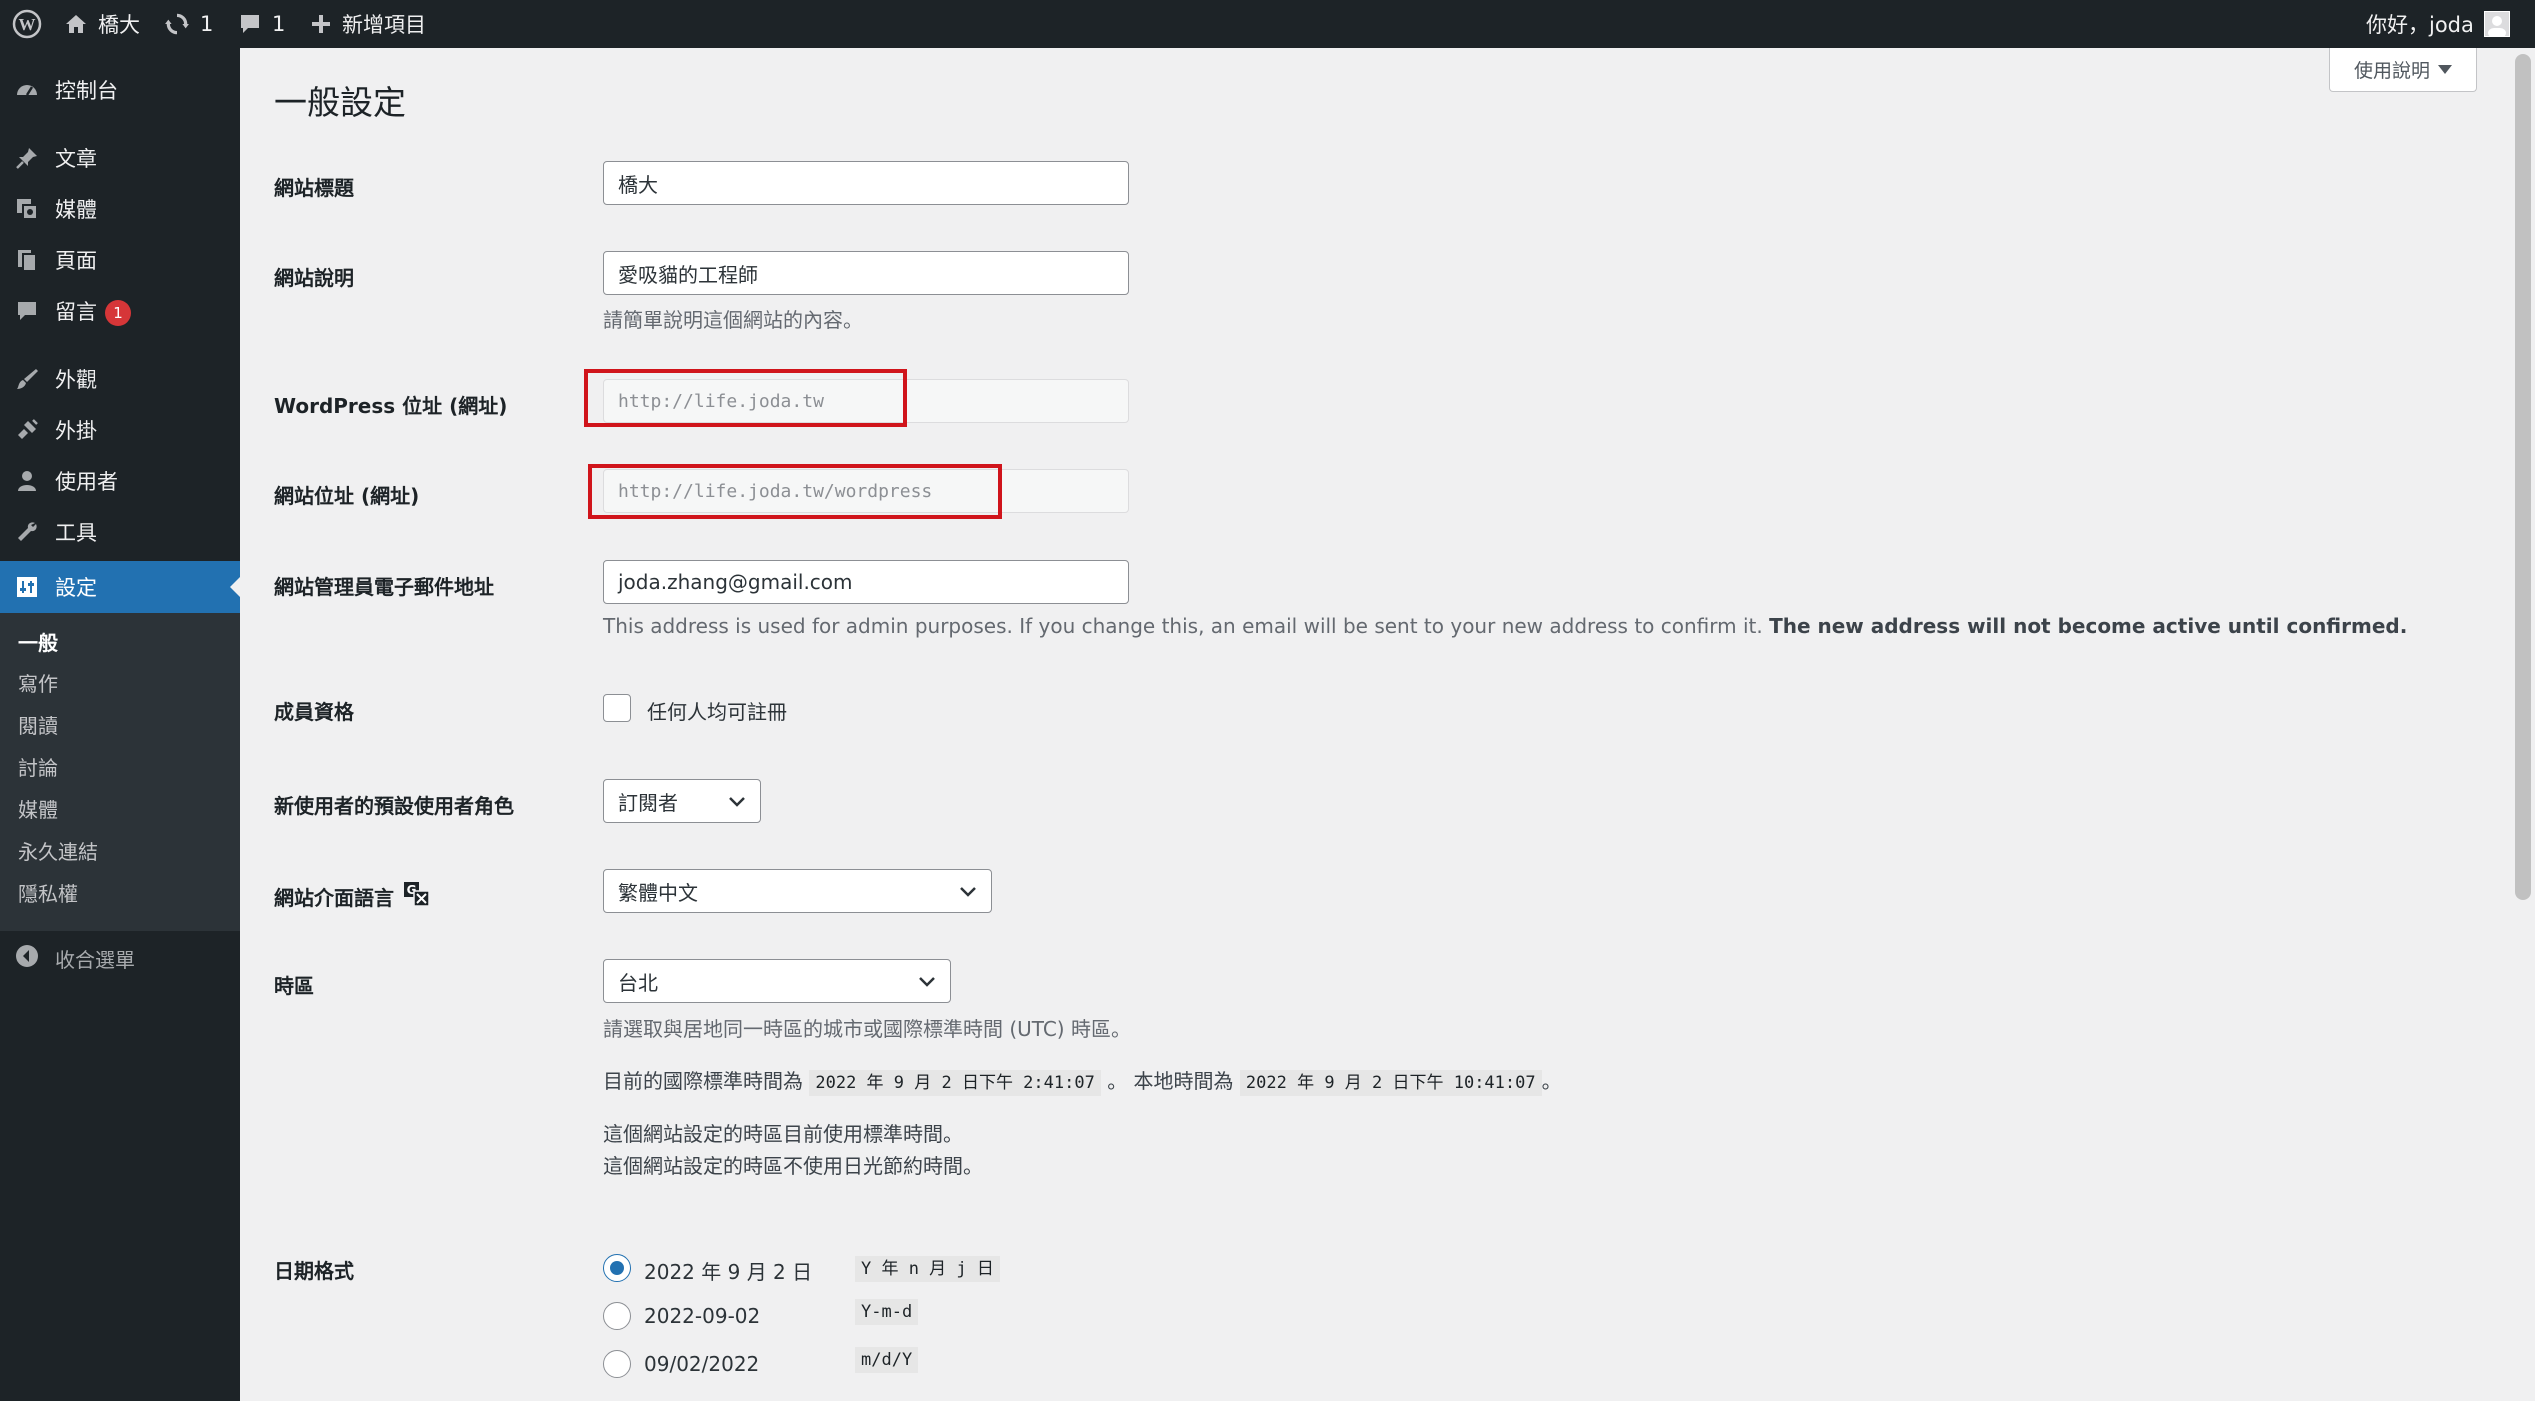 The image size is (2535, 1401). I want to click on timezone-select: 台北, so click(777, 981).